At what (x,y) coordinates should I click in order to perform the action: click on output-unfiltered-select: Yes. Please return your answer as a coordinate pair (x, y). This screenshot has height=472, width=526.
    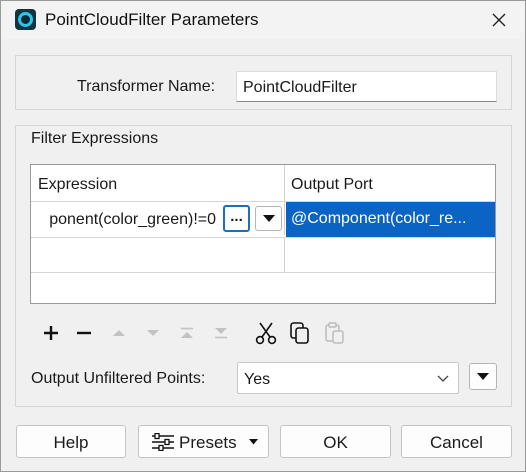
    Looking at the image, I should click on (348, 378).